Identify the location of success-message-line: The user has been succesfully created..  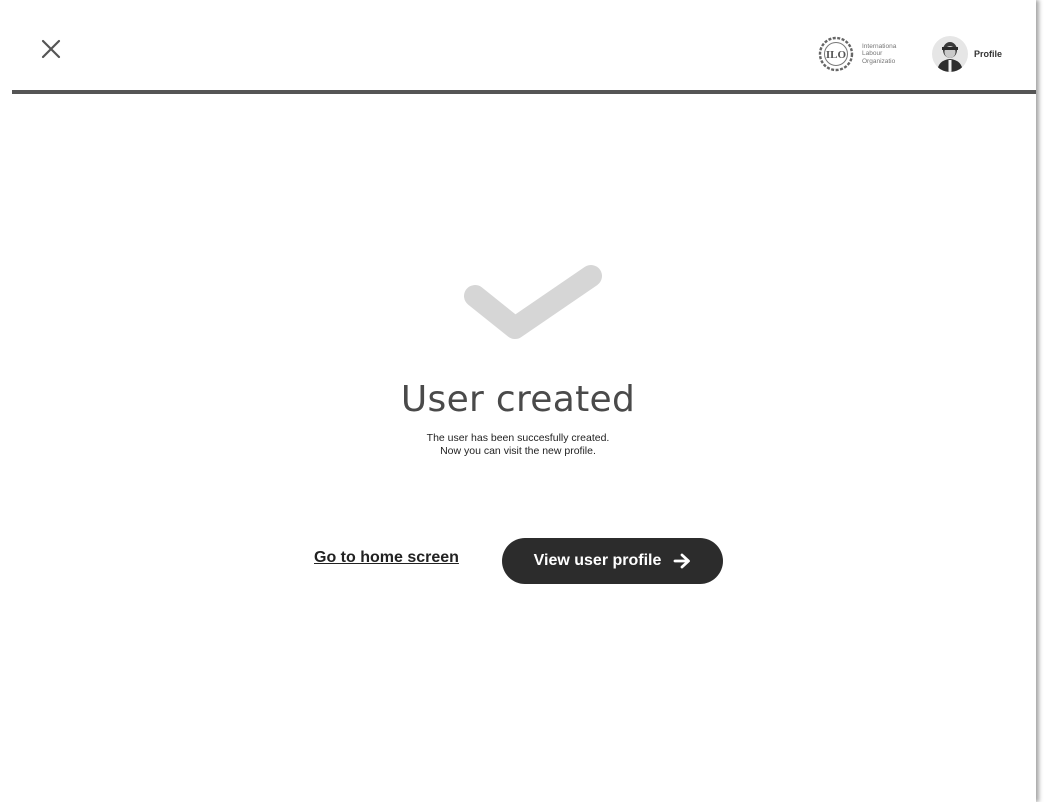
(518, 438).